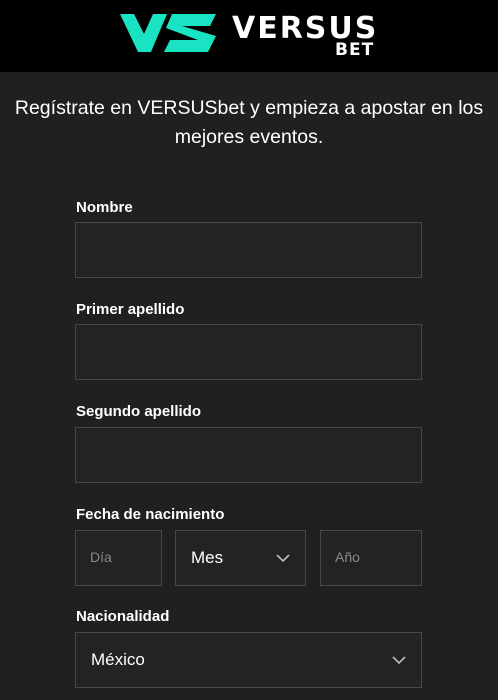 The height and width of the screenshot is (700, 498). Describe the element at coordinates (168, 33) in the screenshot. I see `versus-logo-icon` at that location.